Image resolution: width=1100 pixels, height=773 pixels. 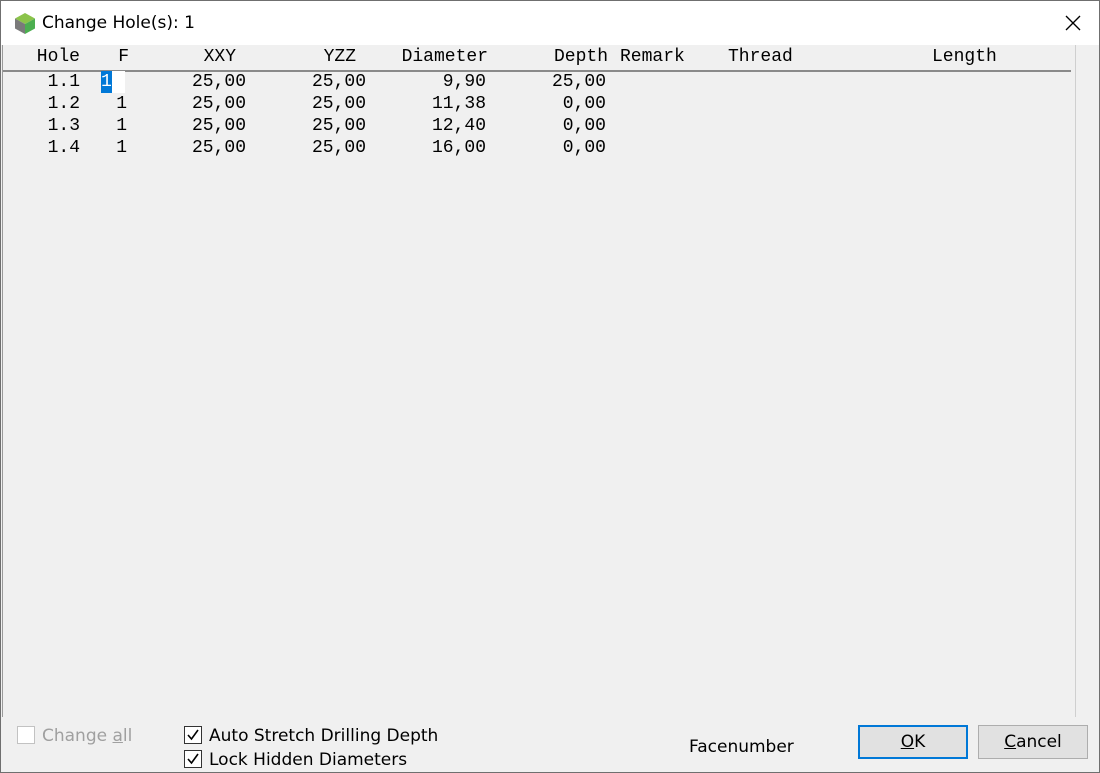 I want to click on cancel-accelerator: C, so click(x=1010, y=742).